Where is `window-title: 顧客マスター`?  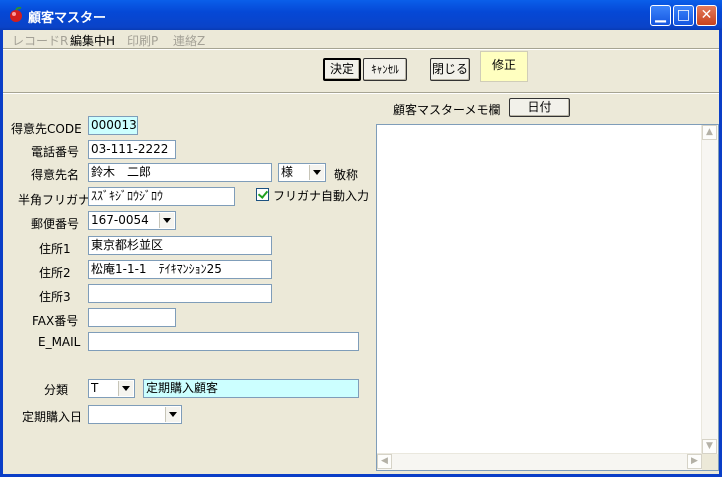 window-title: 顧客マスター is located at coordinates (67, 18).